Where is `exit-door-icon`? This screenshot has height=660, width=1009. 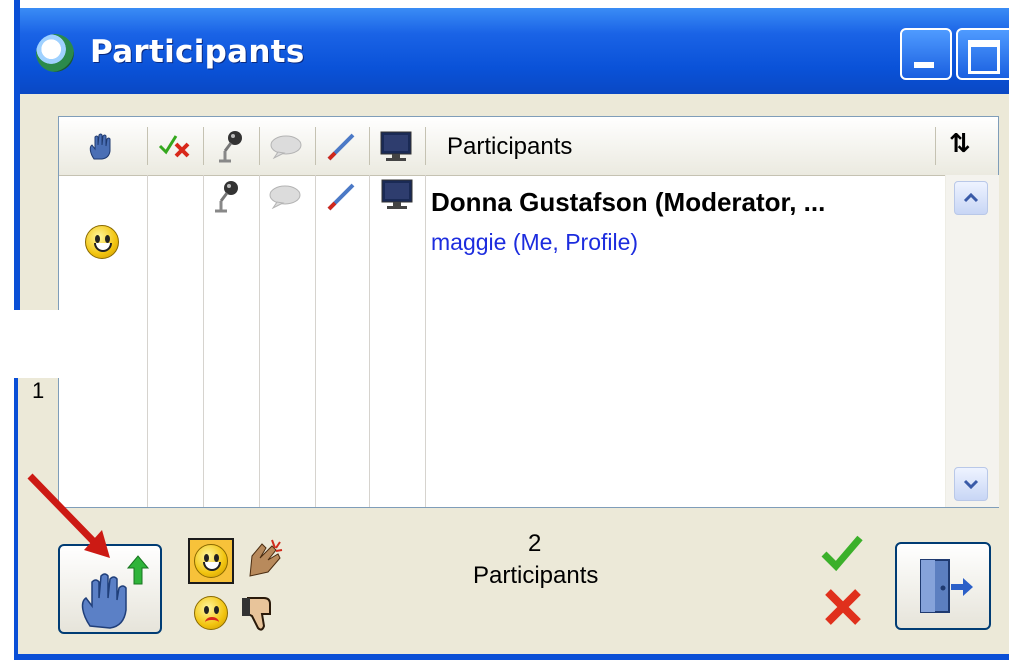
exit-door-icon is located at coordinates (946, 586).